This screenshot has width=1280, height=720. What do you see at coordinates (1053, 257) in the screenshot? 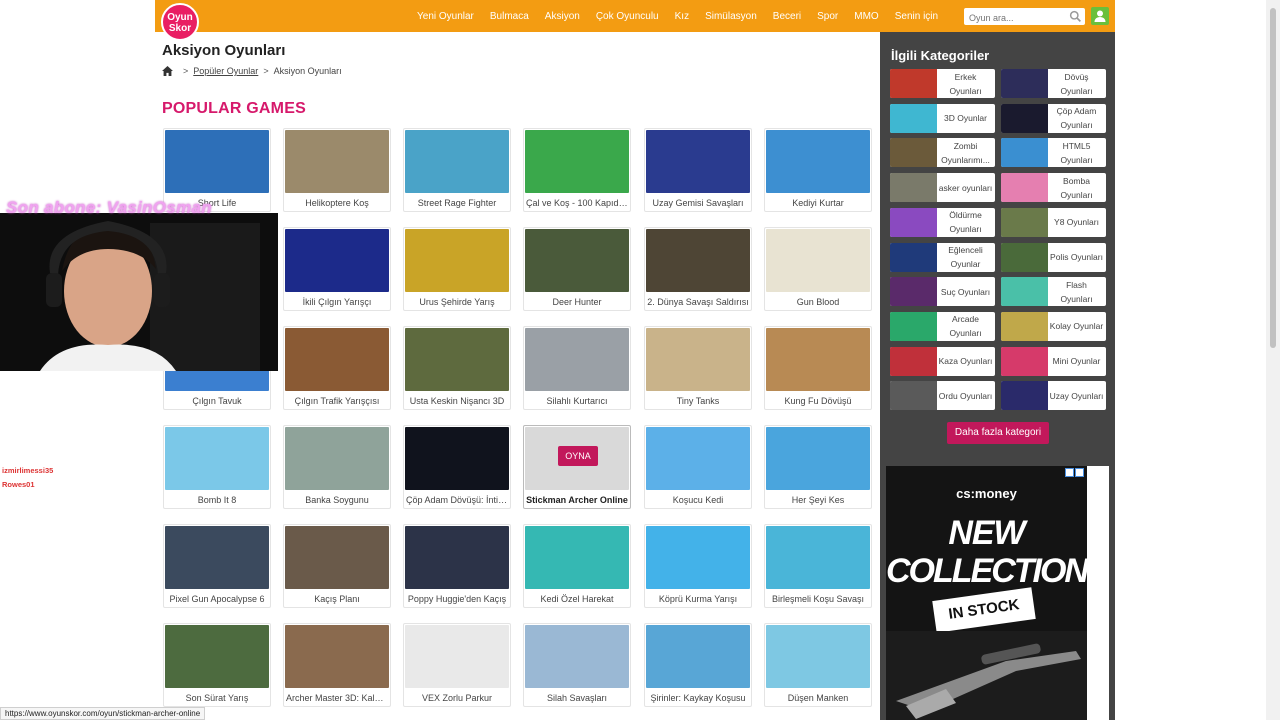
I see `category-item: Polis Oyunları` at bounding box center [1053, 257].